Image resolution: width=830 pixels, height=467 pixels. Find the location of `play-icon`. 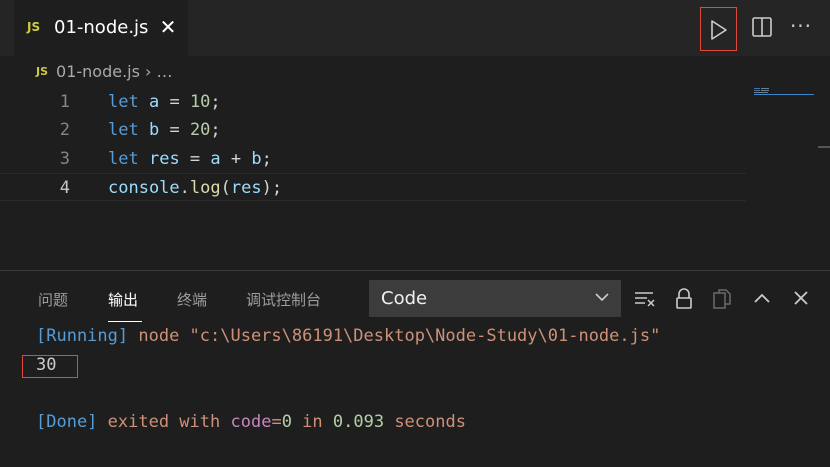

play-icon is located at coordinates (719, 30).